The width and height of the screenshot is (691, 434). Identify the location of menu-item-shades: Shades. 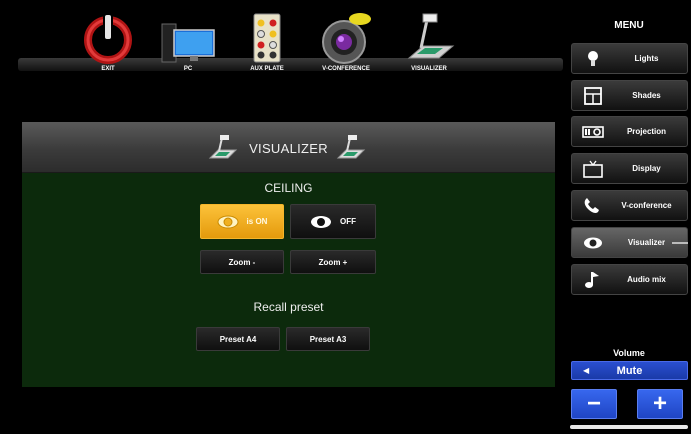
(629, 95).